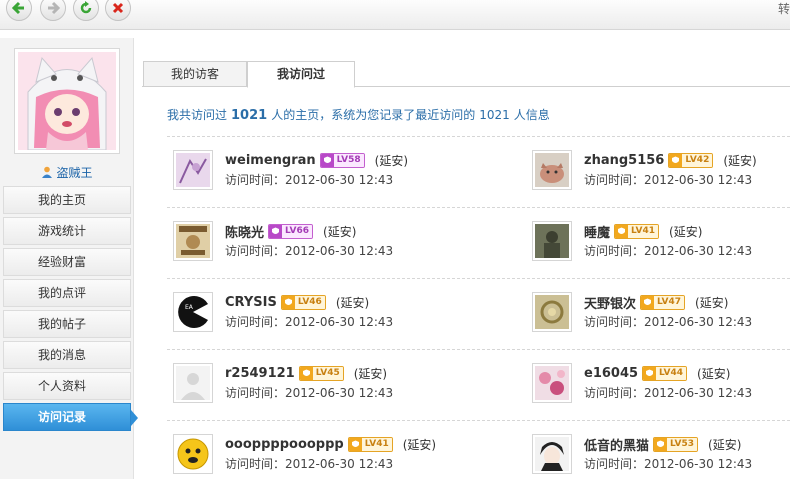  What do you see at coordinates (62, 386) in the screenshot?
I see `menu-label: 个人资料` at bounding box center [62, 386].